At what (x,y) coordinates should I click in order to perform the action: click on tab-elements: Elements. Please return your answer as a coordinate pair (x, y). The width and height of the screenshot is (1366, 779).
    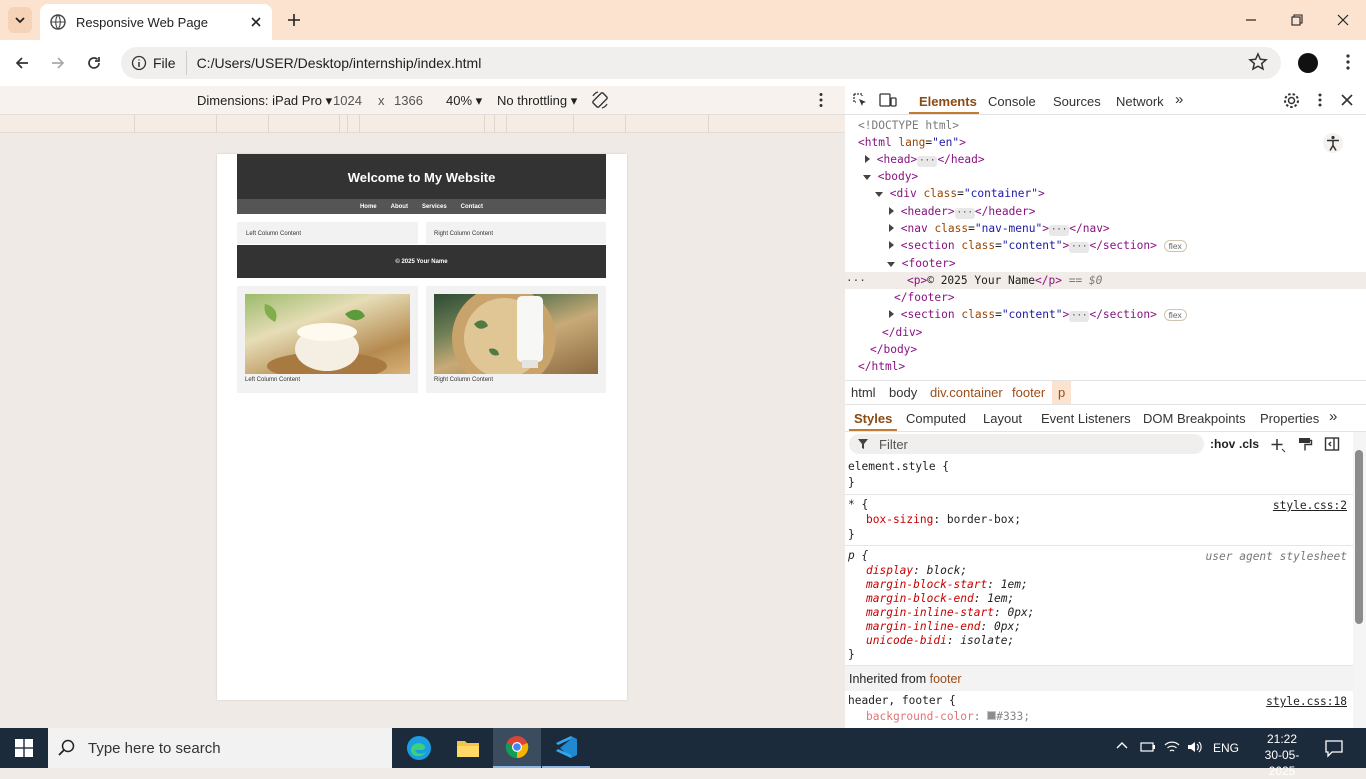
    Looking at the image, I should click on (948, 101).